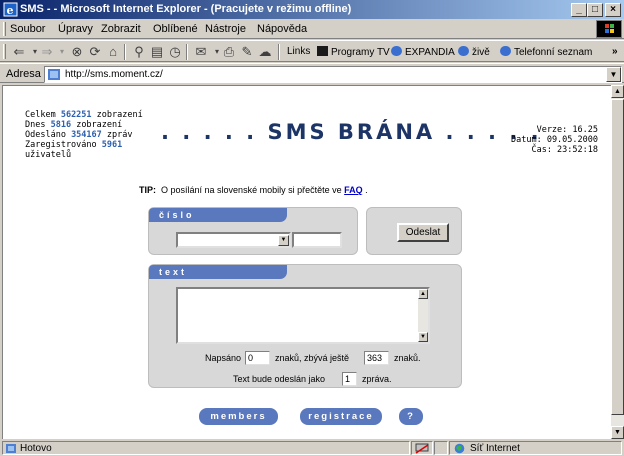 Image resolution: width=624 pixels, height=456 pixels. I want to click on page-scrollbar: ▲ ▼, so click(617, 262).